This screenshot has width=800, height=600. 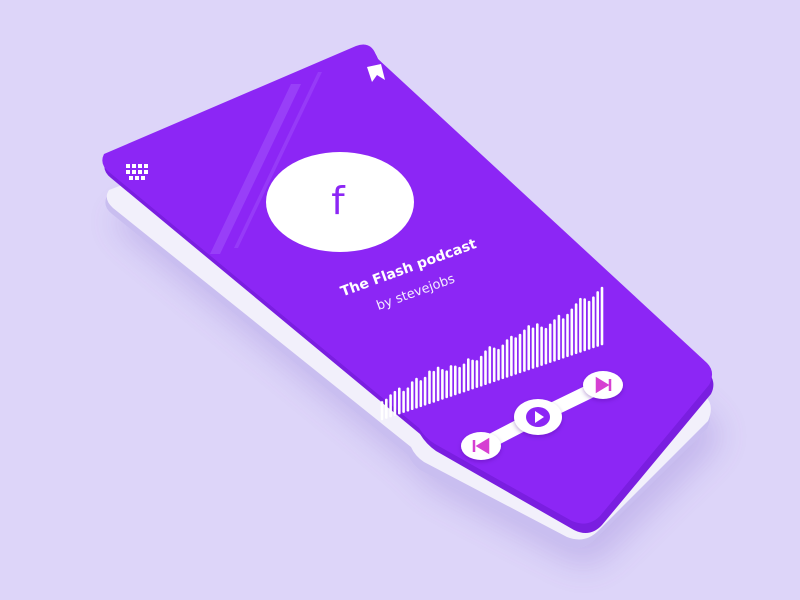 What do you see at coordinates (603, 385) in the screenshot?
I see `next-button` at bounding box center [603, 385].